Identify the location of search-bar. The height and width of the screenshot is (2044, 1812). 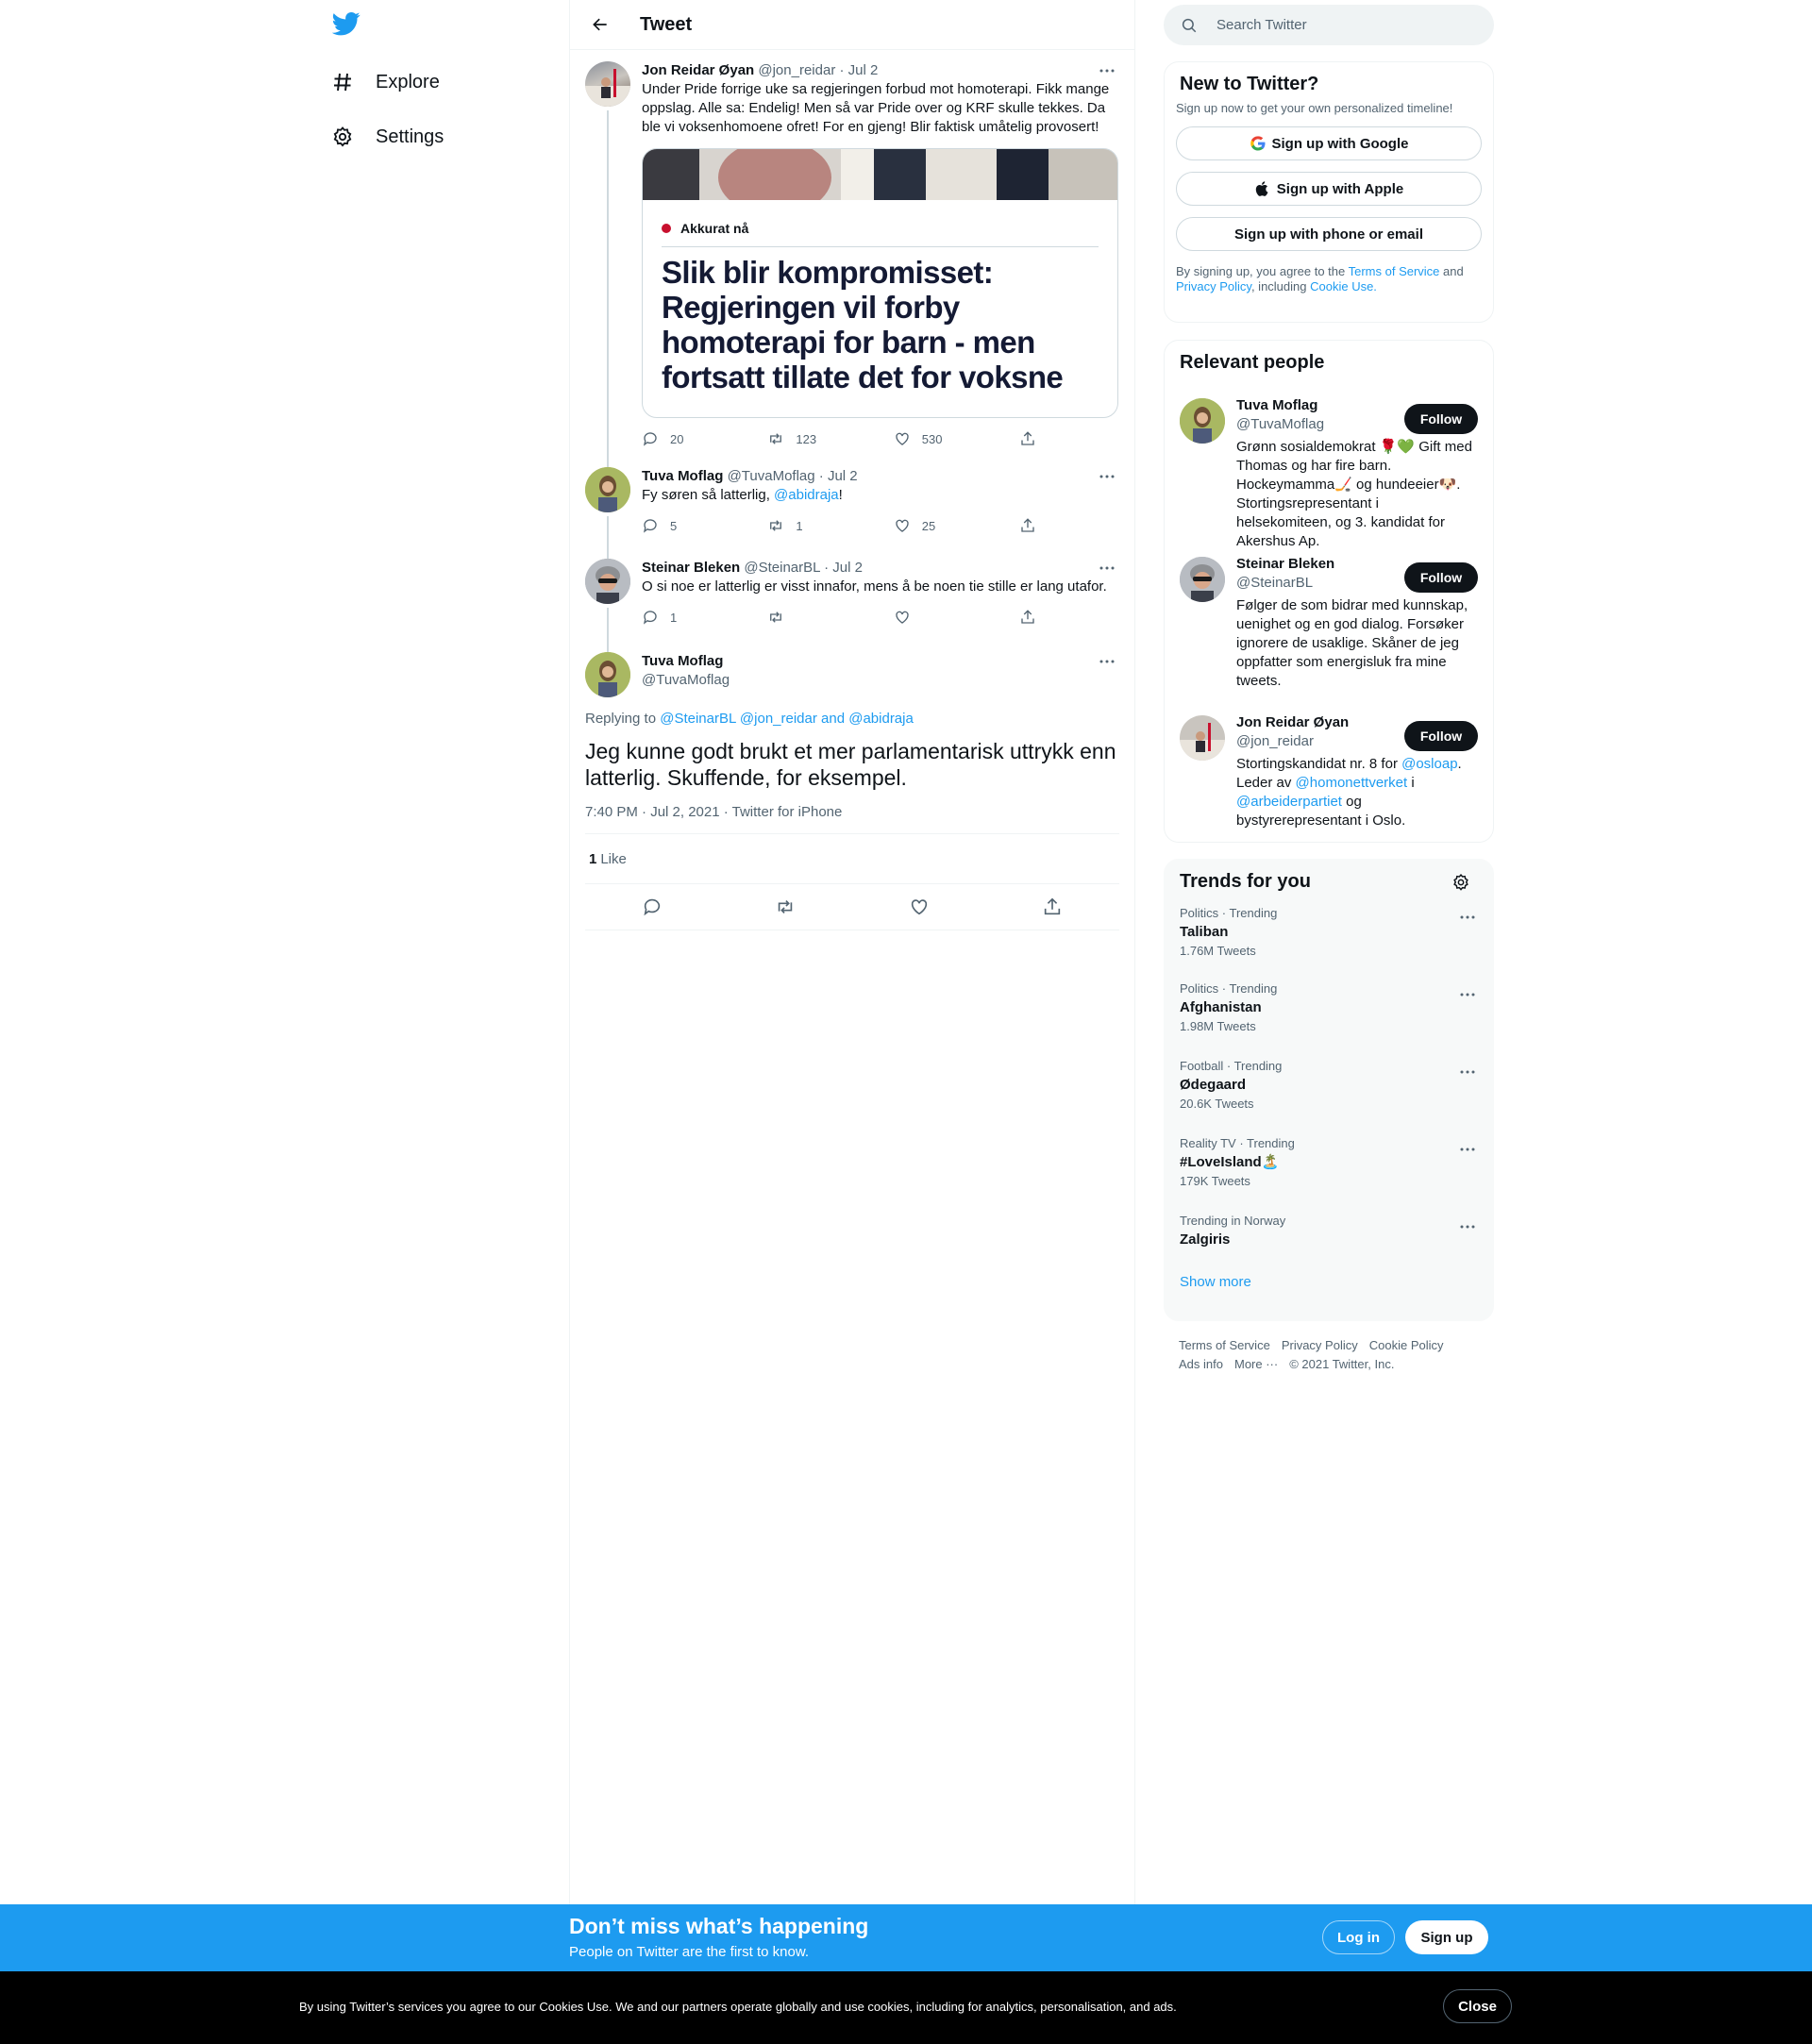
(1329, 25).